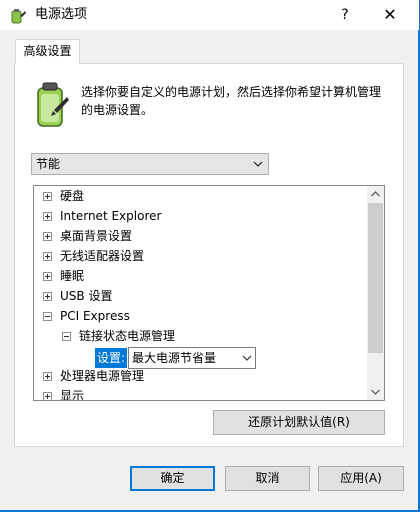 The width and height of the screenshot is (420, 512). Describe the element at coordinates (102, 256) in the screenshot. I see `tree-item-label: 无线适配器设置` at that location.